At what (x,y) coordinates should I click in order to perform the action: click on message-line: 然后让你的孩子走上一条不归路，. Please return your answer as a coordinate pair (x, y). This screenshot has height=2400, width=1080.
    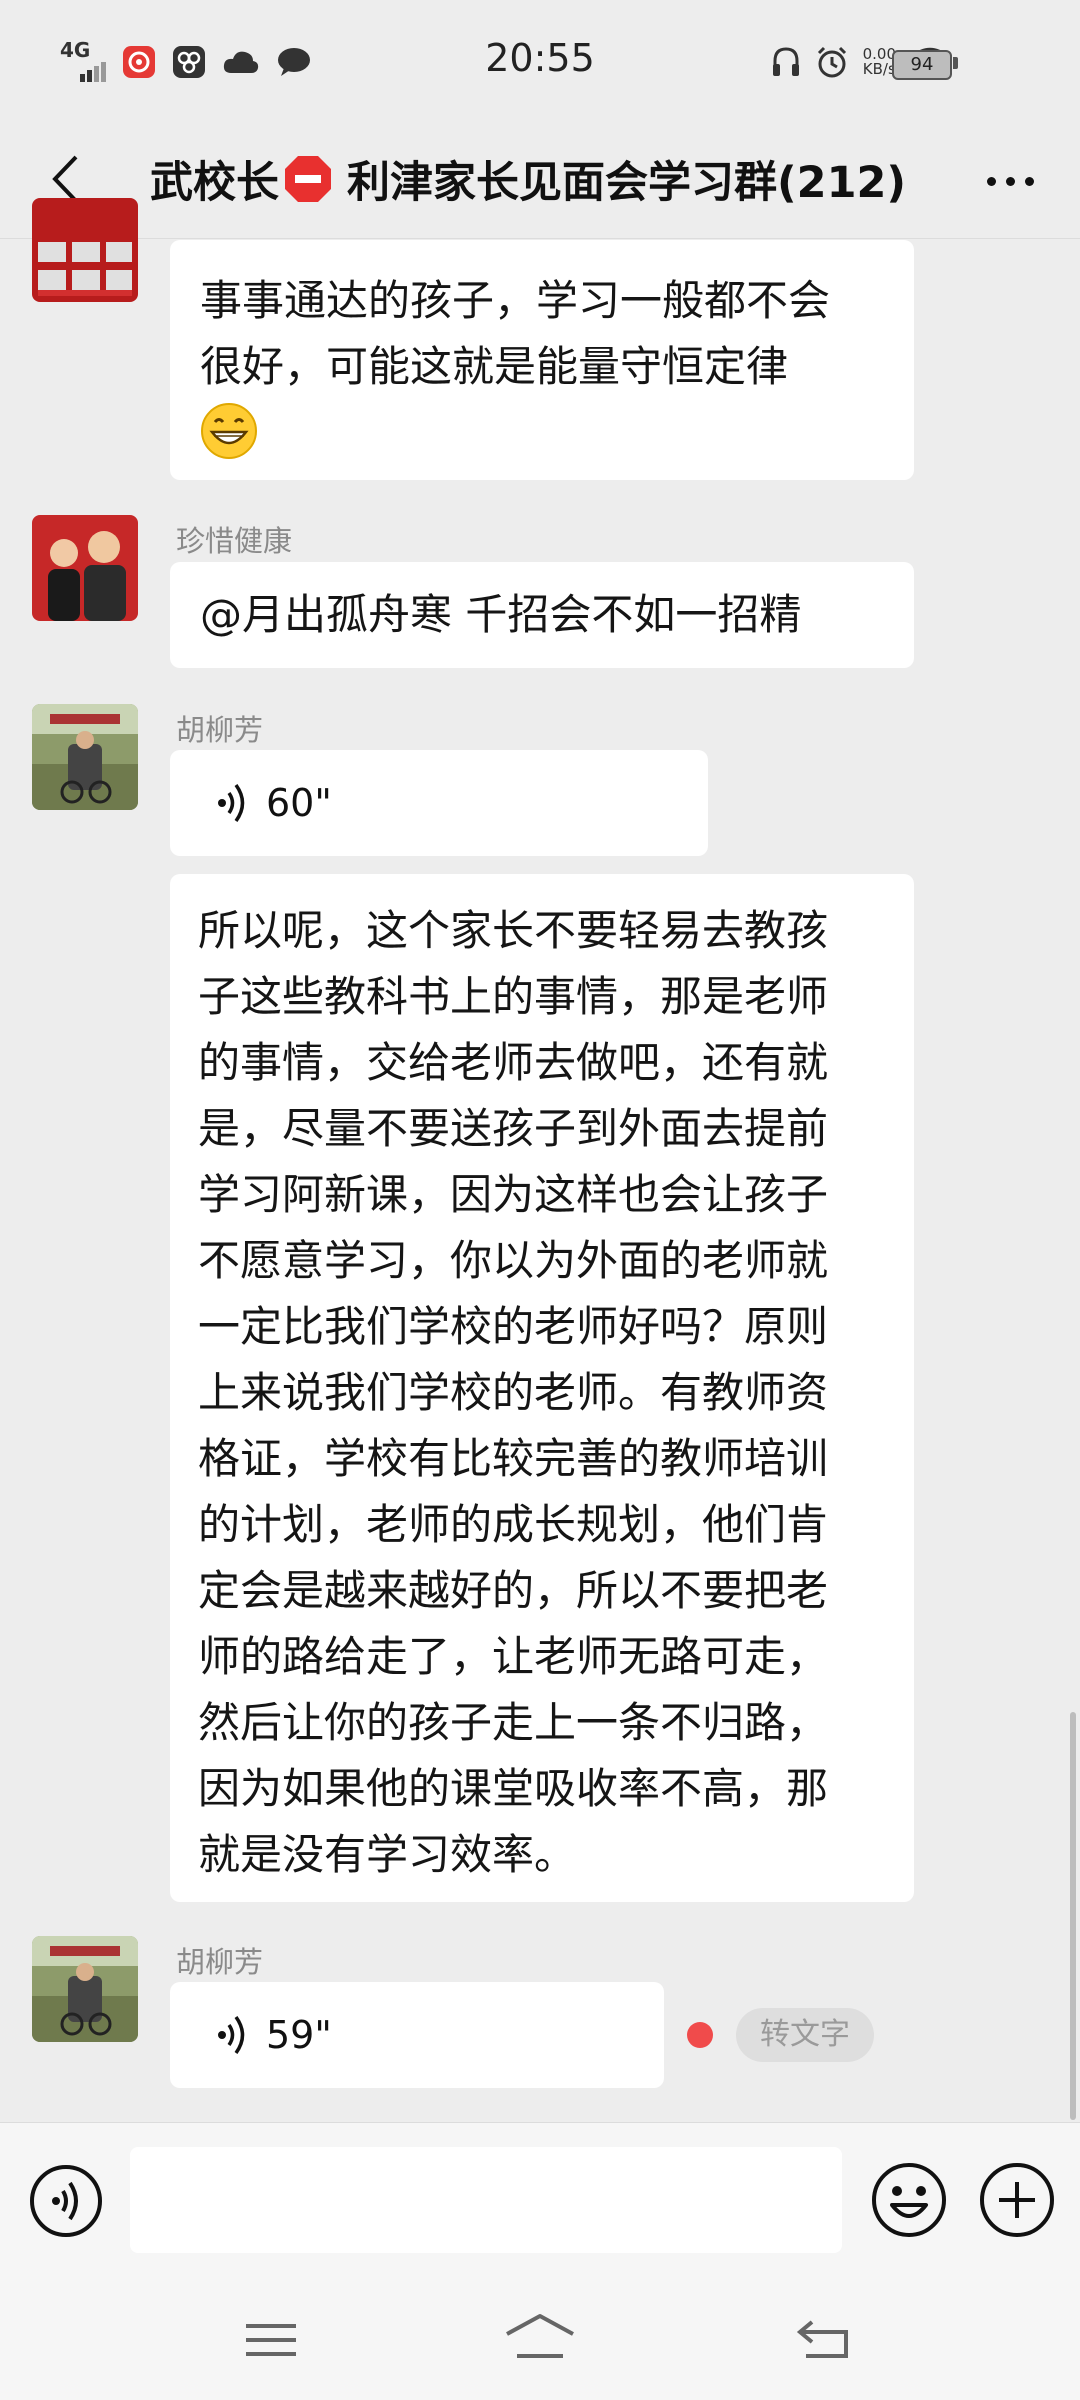
    Looking at the image, I should click on (513, 1722).